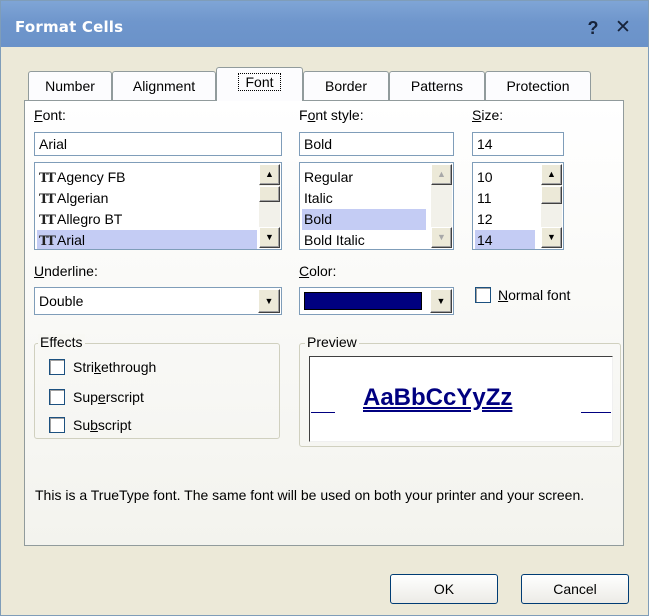  Describe the element at coordinates (57, 397) in the screenshot. I see `superscript-checkbox` at that location.